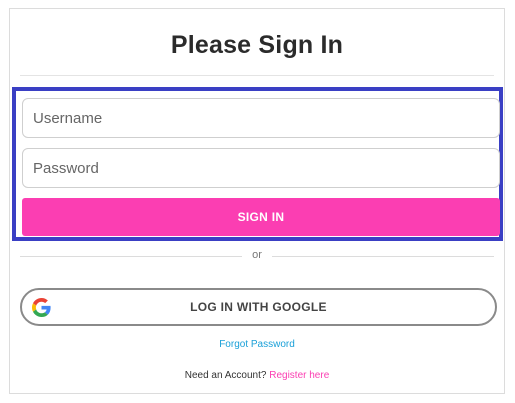  I want to click on title-divider, so click(257, 75).